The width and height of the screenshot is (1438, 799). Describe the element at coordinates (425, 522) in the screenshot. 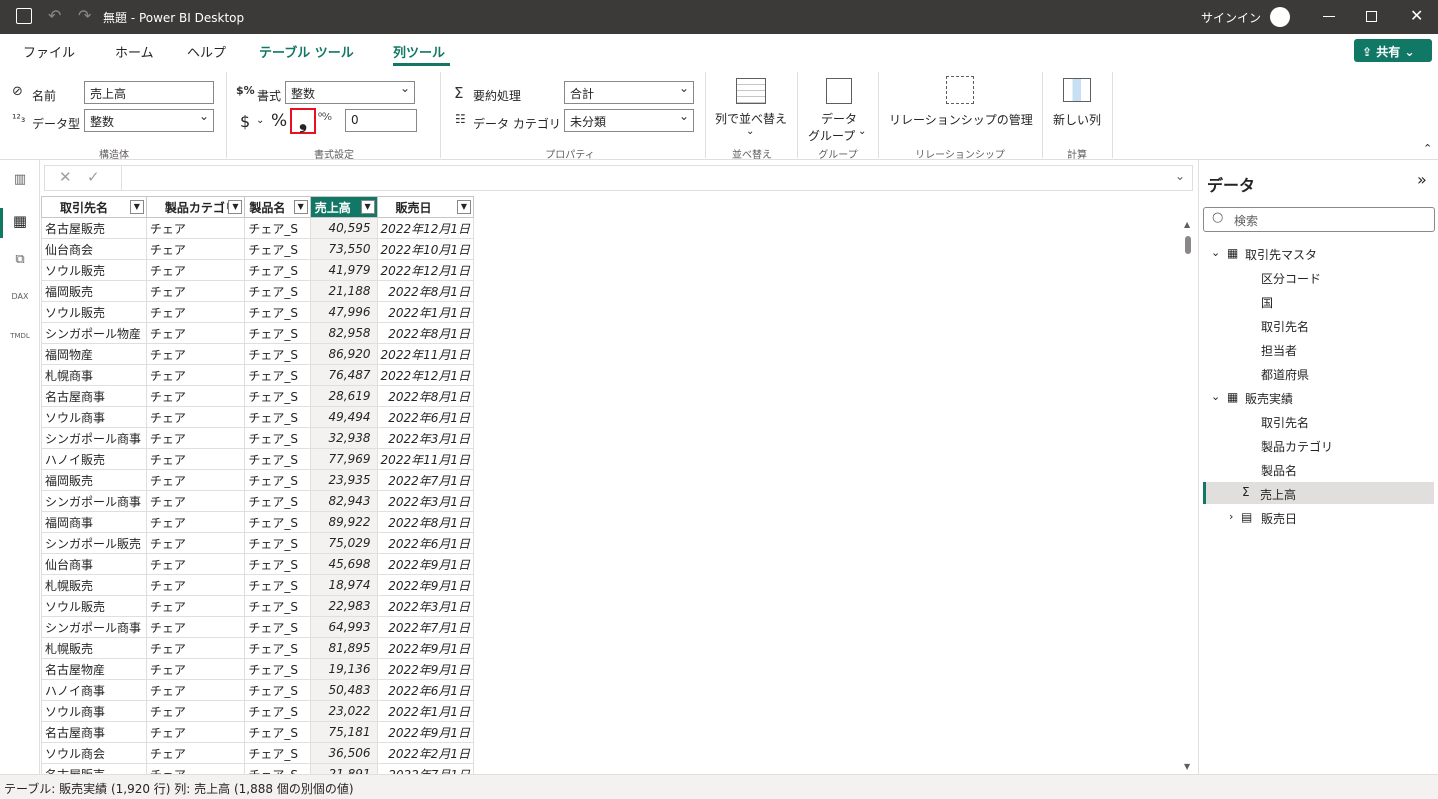

I see `table-cell: 2022年8月1日` at that location.